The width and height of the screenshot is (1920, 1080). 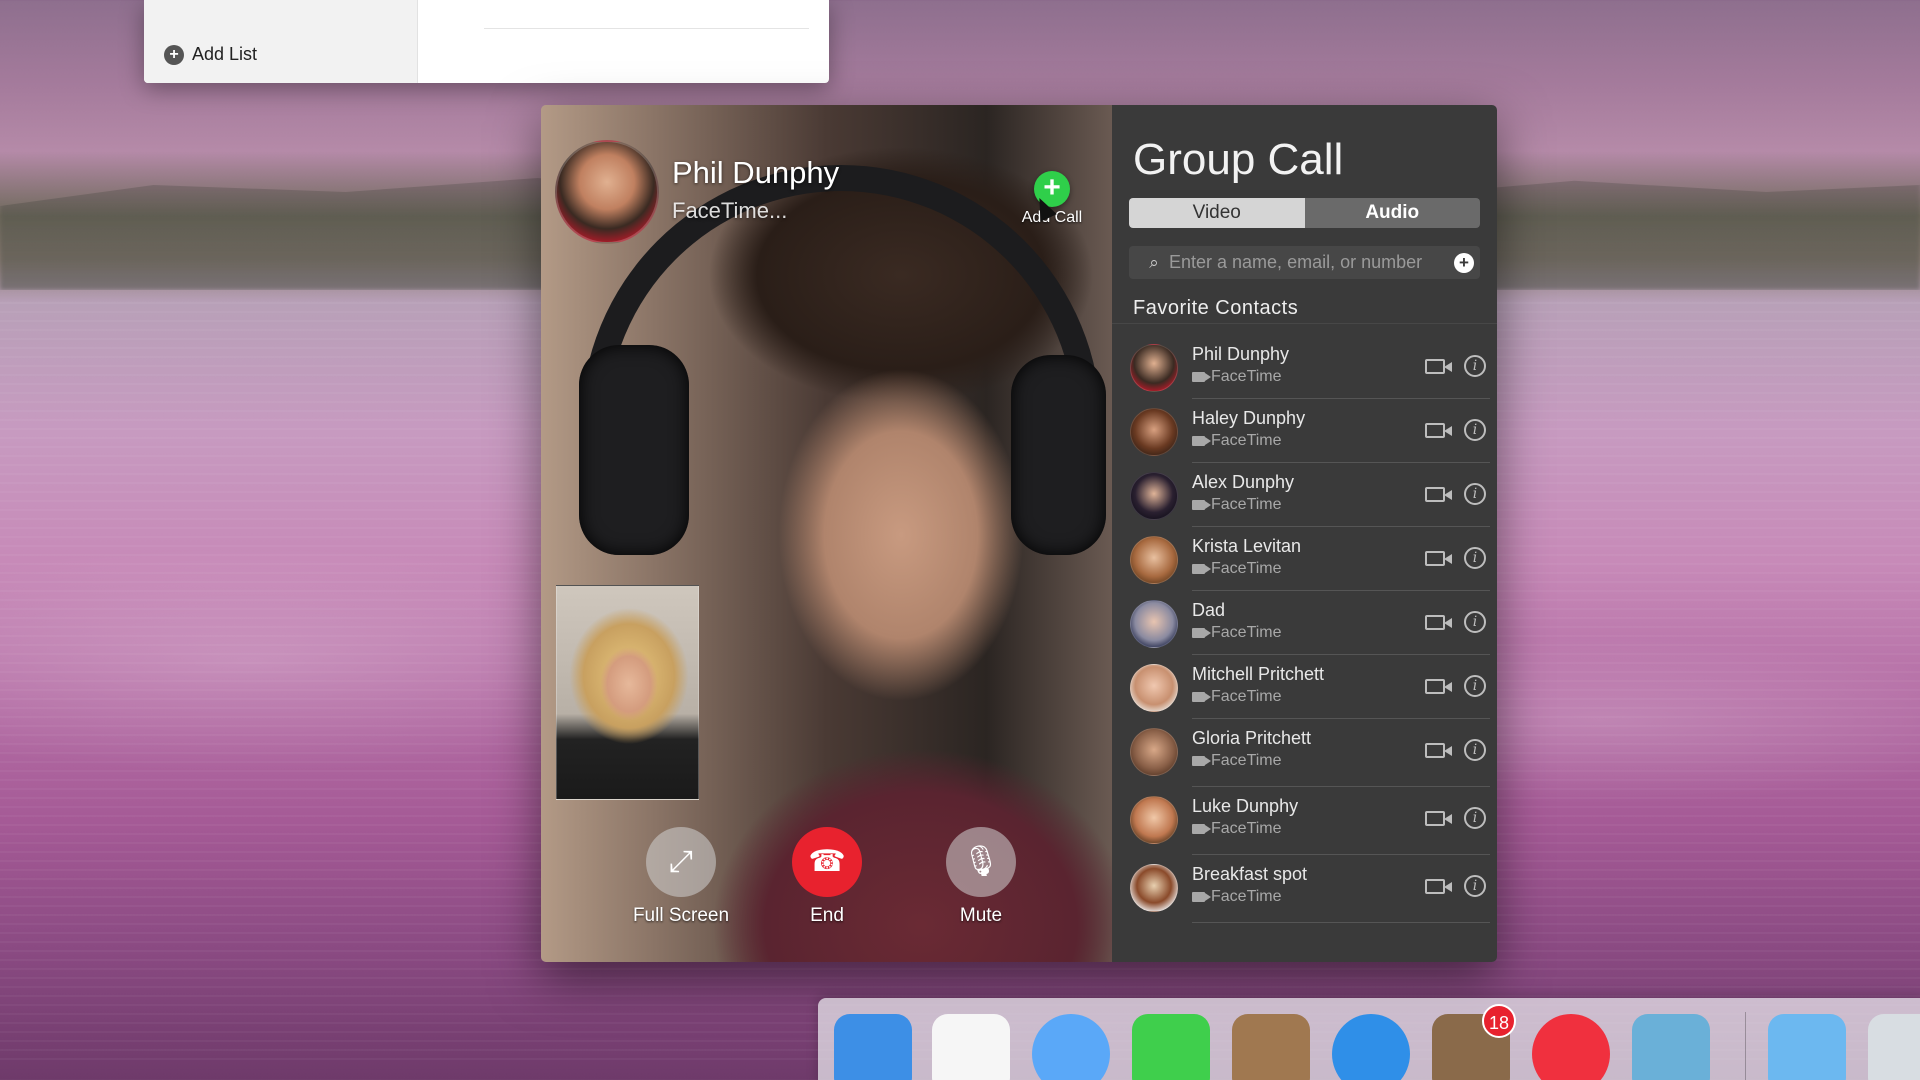 What do you see at coordinates (623, 41) in the screenshot?
I see `reminders-main` at bounding box center [623, 41].